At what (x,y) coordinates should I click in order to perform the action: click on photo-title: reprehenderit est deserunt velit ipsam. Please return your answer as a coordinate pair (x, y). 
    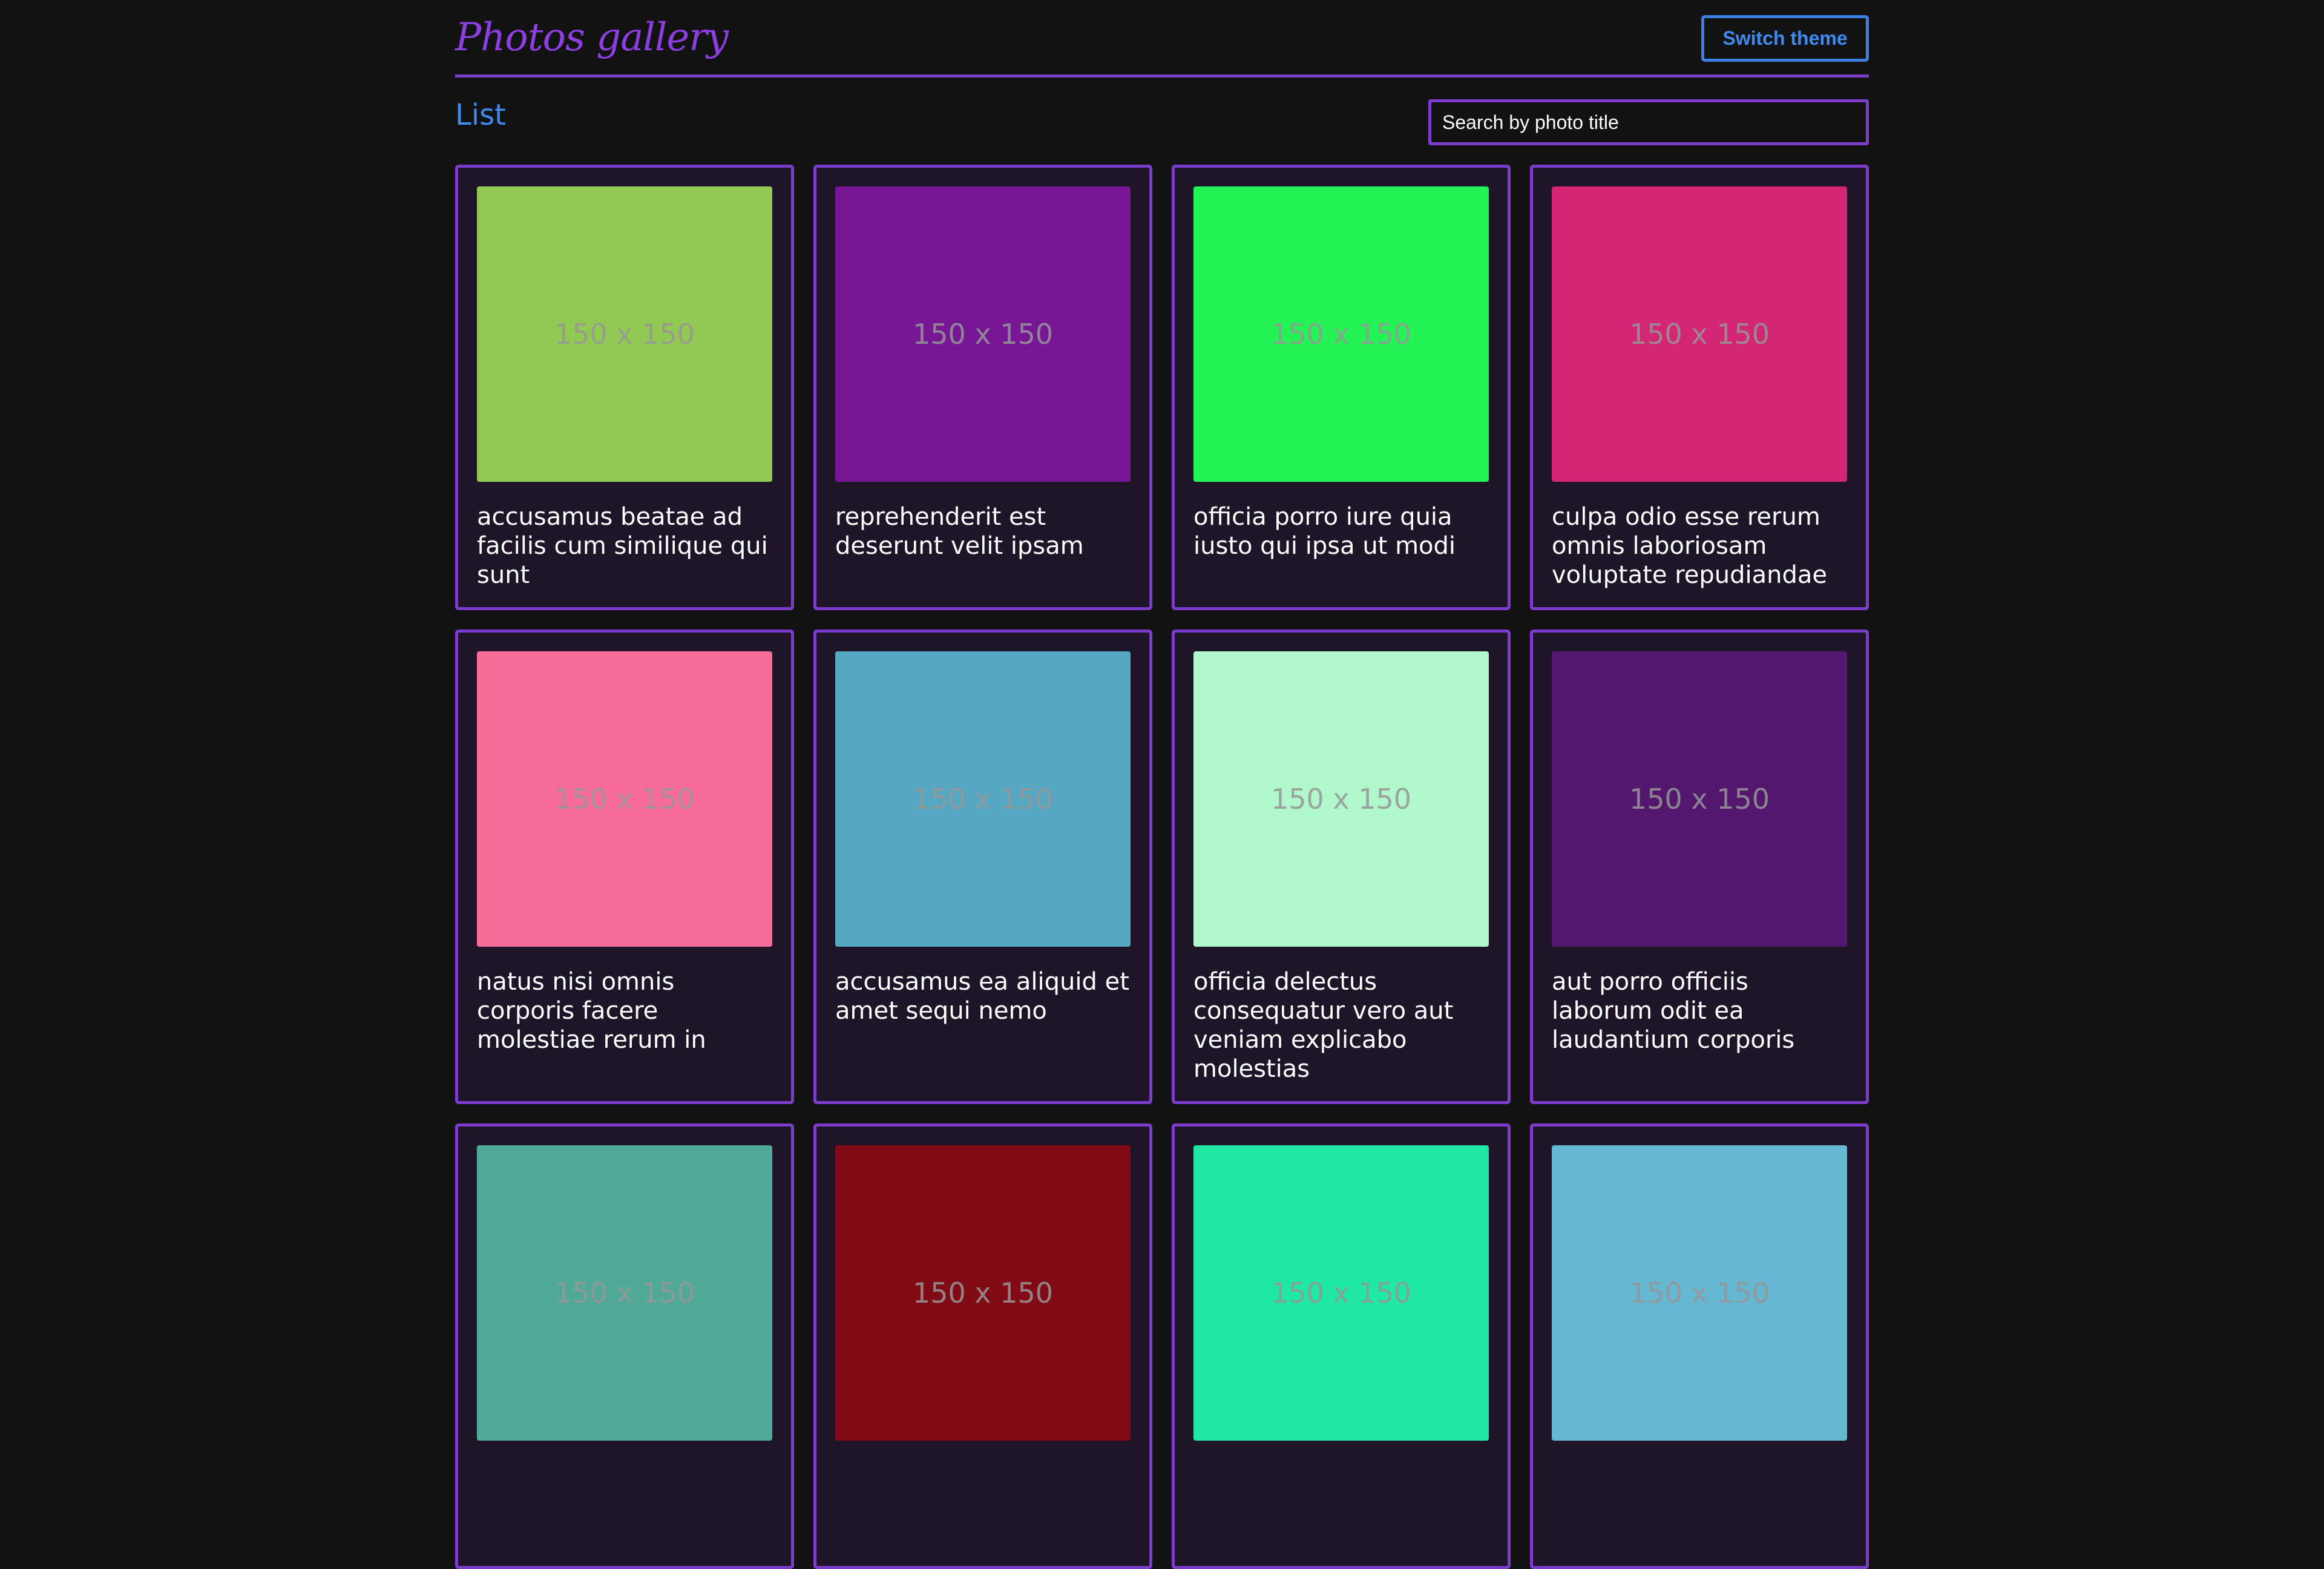
    Looking at the image, I should click on (959, 531).